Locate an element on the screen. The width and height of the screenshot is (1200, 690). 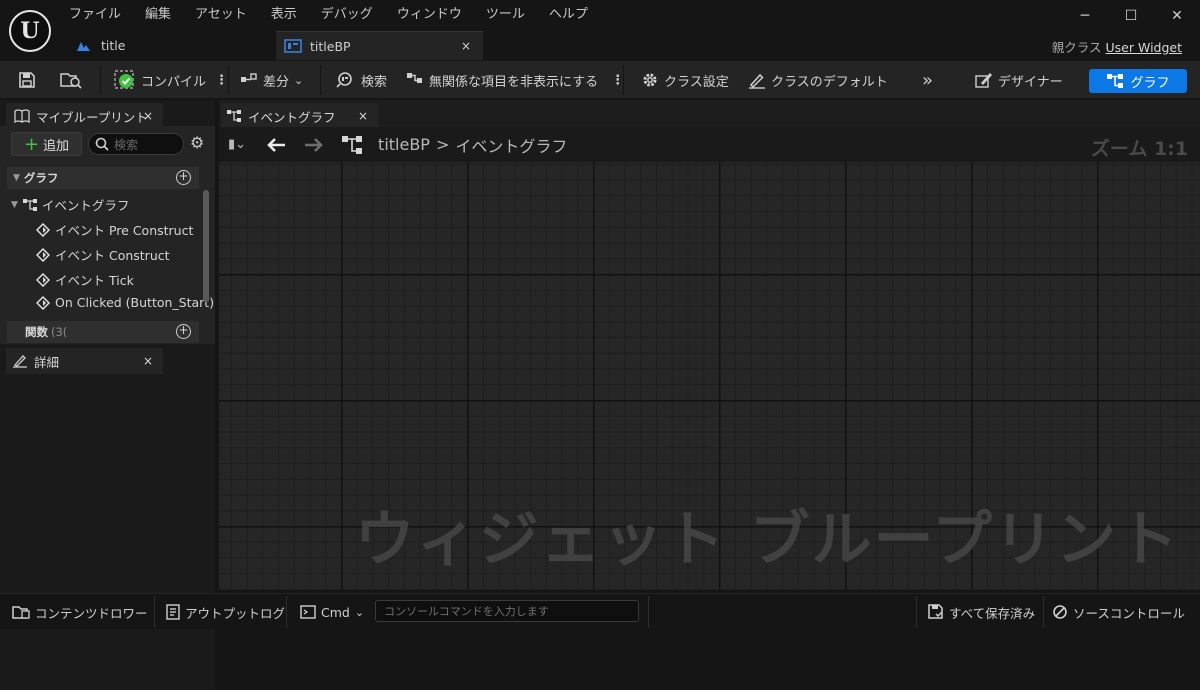
cmd-label: Cmd is located at coordinates (335, 612).